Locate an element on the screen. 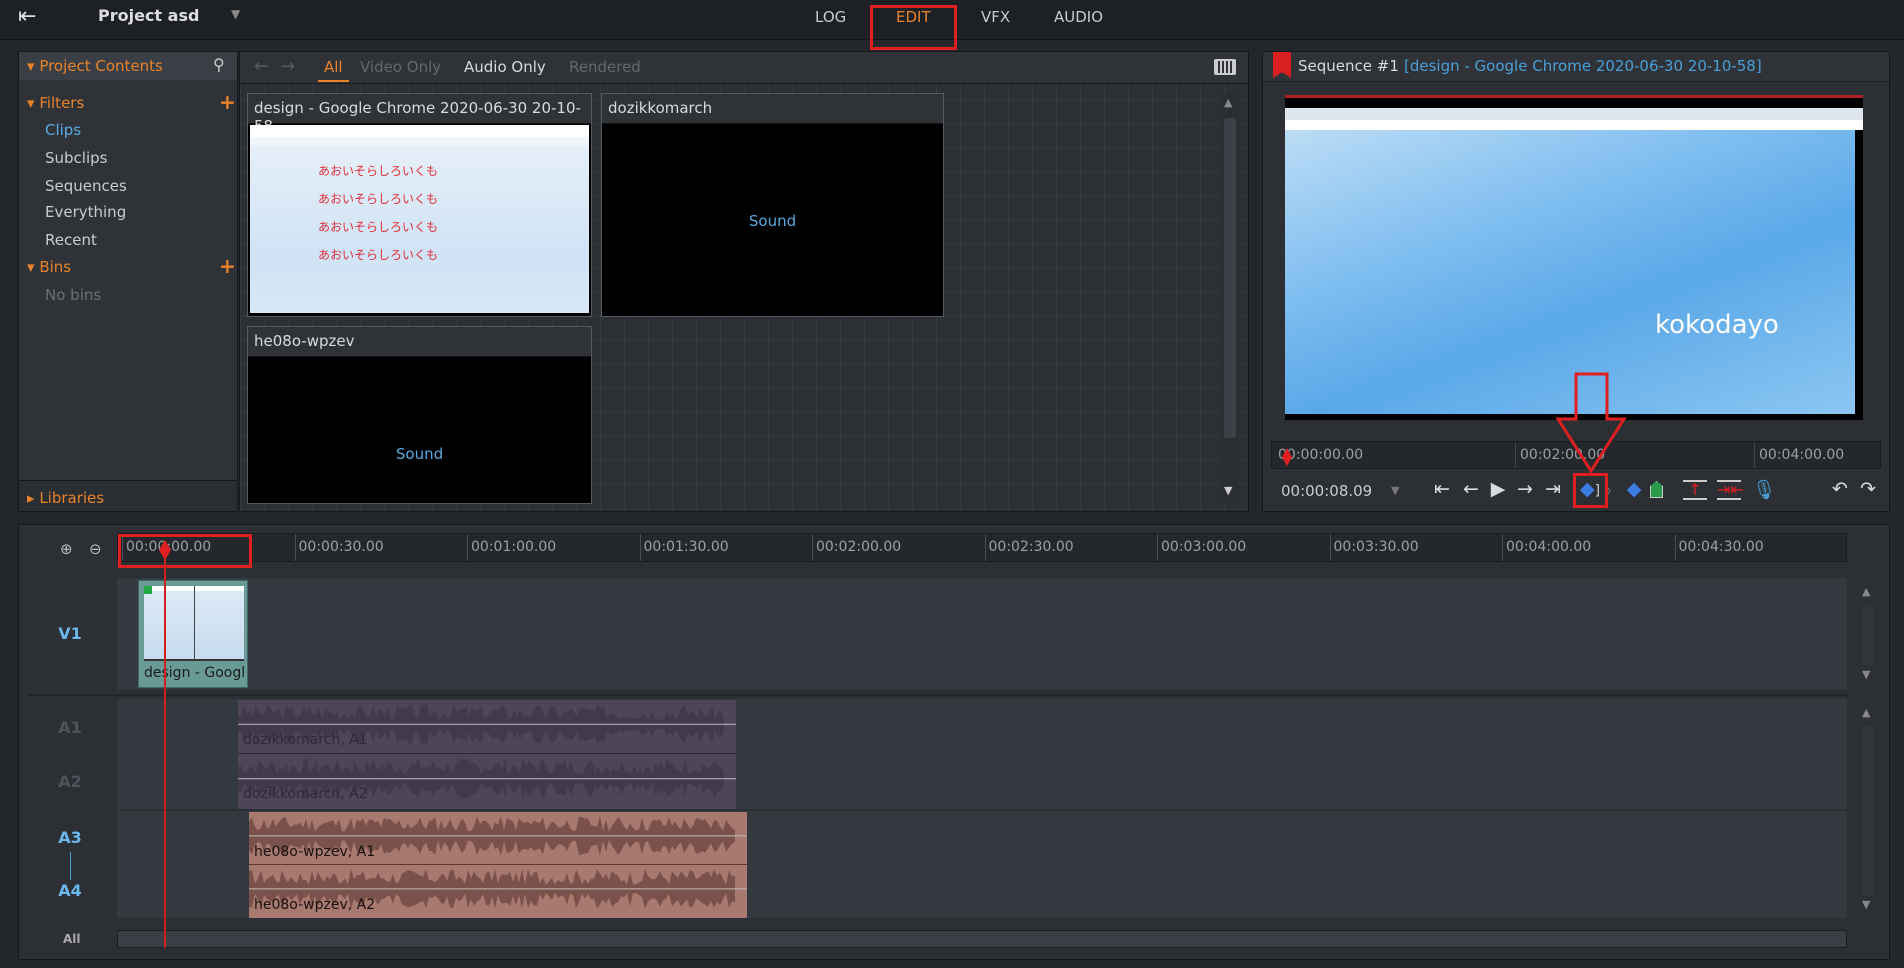  filters-header: ▾ Filters is located at coordinates (55, 103).